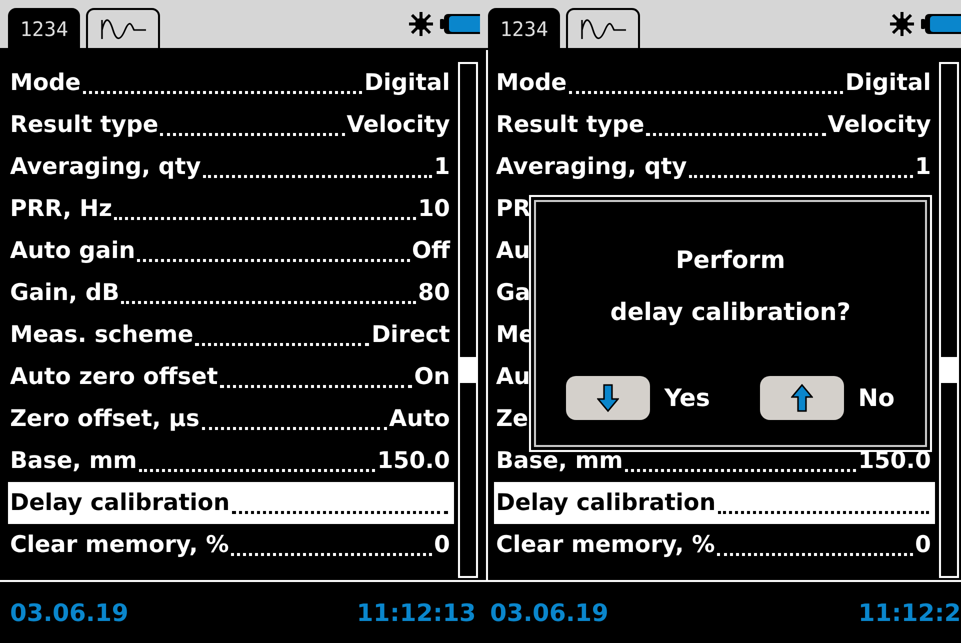 This screenshot has height=643, width=961. What do you see at coordinates (730, 313) in the screenshot?
I see `dialog-message: delay calibration?` at bounding box center [730, 313].